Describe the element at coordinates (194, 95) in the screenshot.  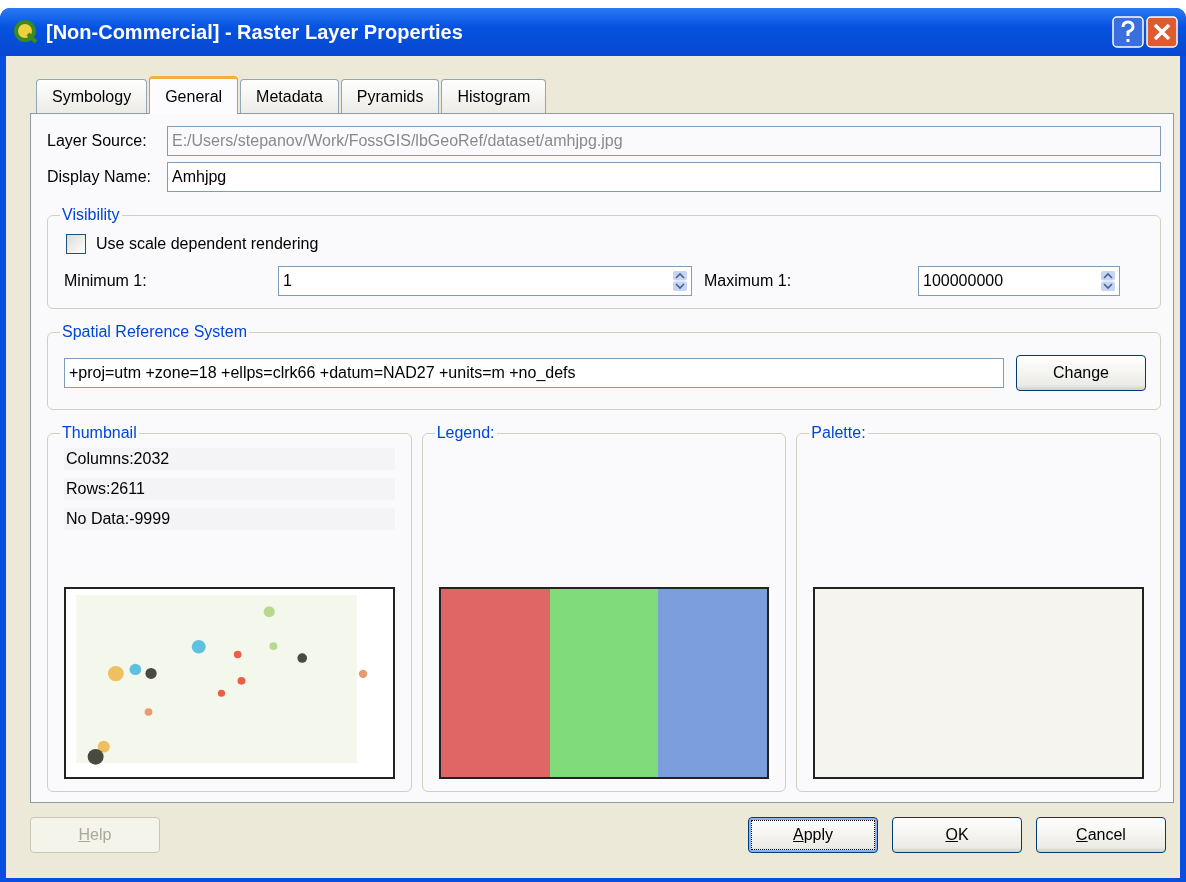
I see `tab: General` at that location.